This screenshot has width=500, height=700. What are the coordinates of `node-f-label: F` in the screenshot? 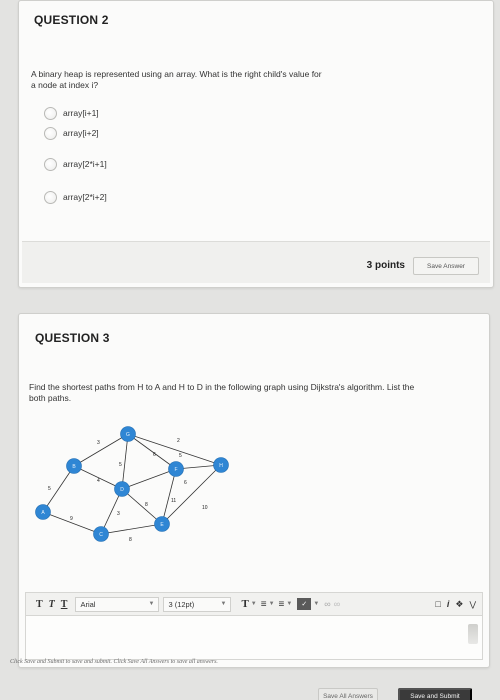 It's located at (175, 470).